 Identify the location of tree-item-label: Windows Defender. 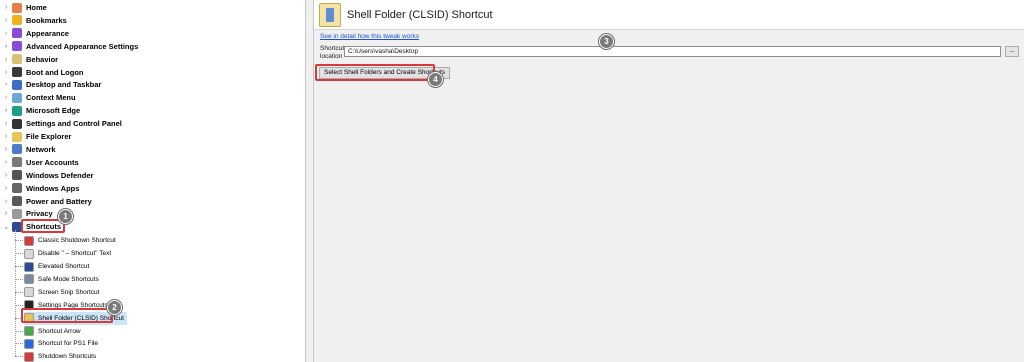
(60, 175).